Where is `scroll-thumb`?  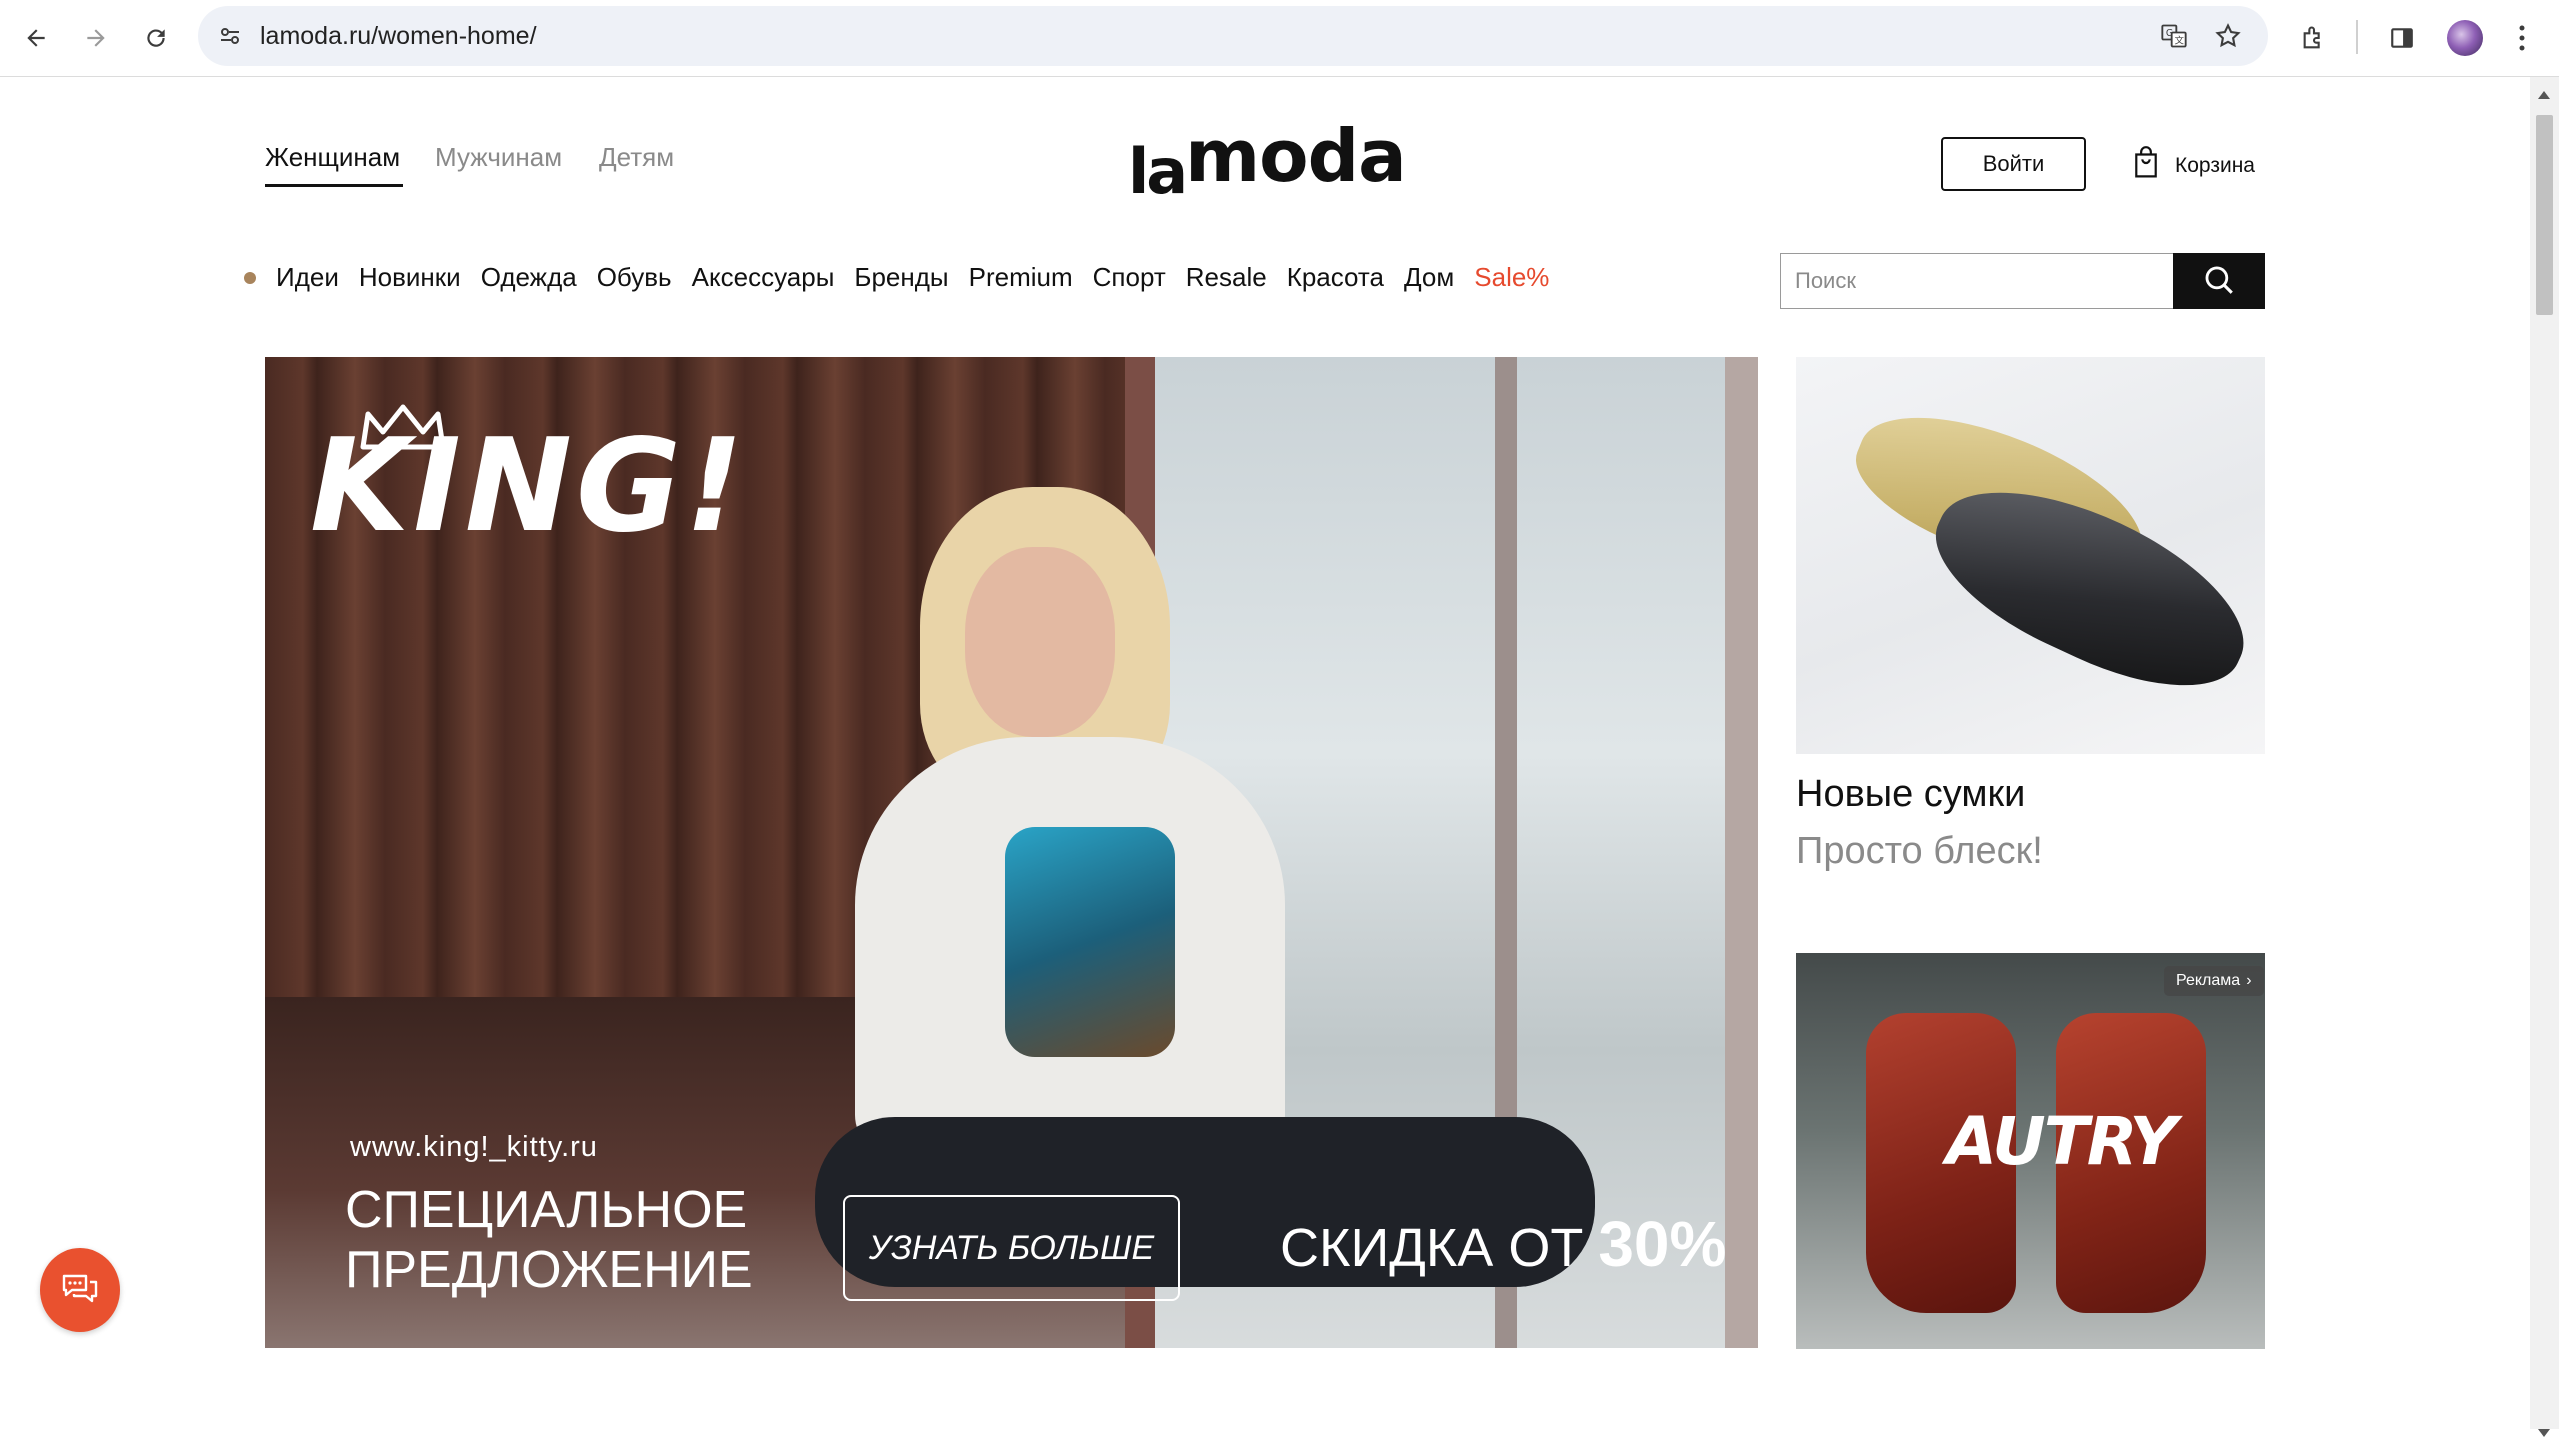 scroll-thumb is located at coordinates (2544, 215).